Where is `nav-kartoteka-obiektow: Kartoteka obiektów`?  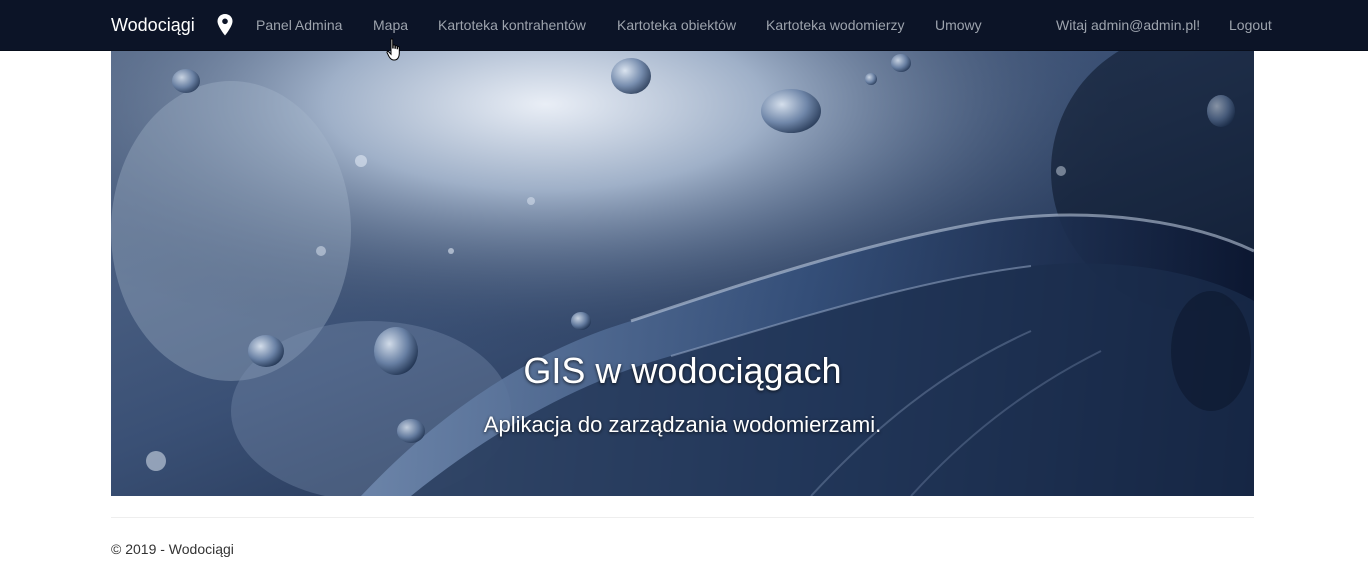
nav-kartoteka-obiektow: Kartoteka obiektów is located at coordinates (676, 25).